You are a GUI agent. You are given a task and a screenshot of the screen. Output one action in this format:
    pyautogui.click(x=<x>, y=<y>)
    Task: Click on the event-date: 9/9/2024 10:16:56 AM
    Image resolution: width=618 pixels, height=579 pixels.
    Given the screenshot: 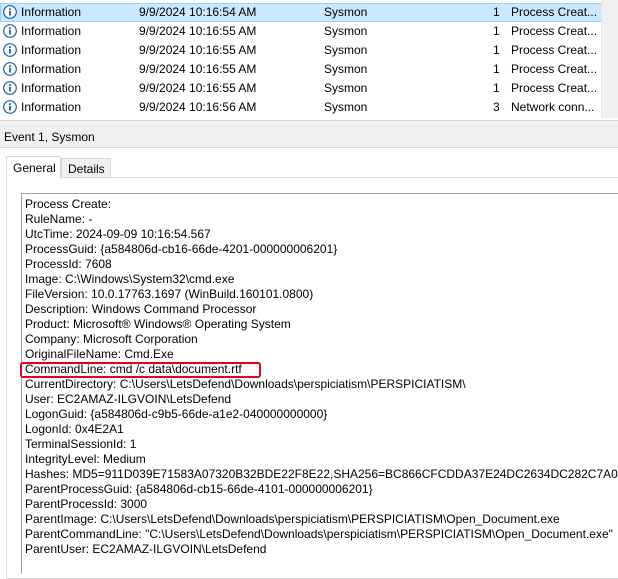 What is the action you would take?
    pyautogui.click(x=198, y=107)
    